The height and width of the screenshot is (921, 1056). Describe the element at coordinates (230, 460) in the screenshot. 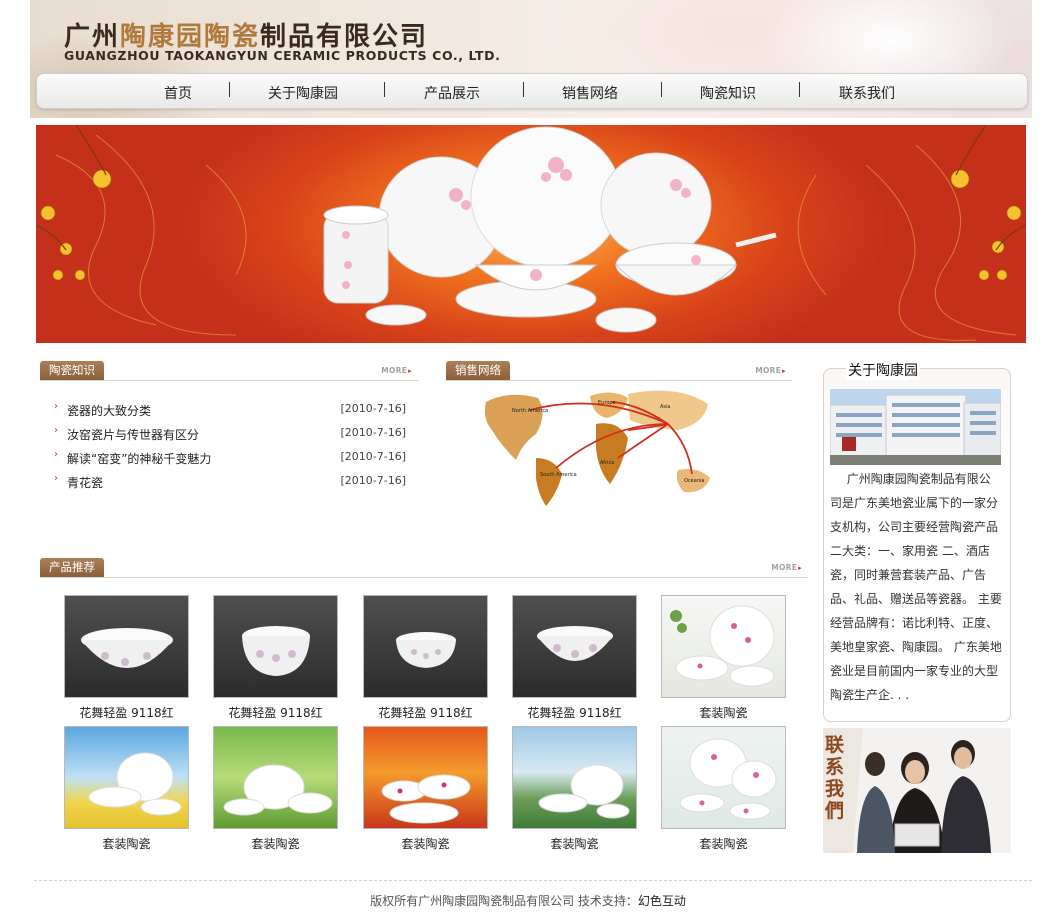

I see `list-item: › 解读“窑变”的神秘千变魅力 [2010-7-16]` at that location.